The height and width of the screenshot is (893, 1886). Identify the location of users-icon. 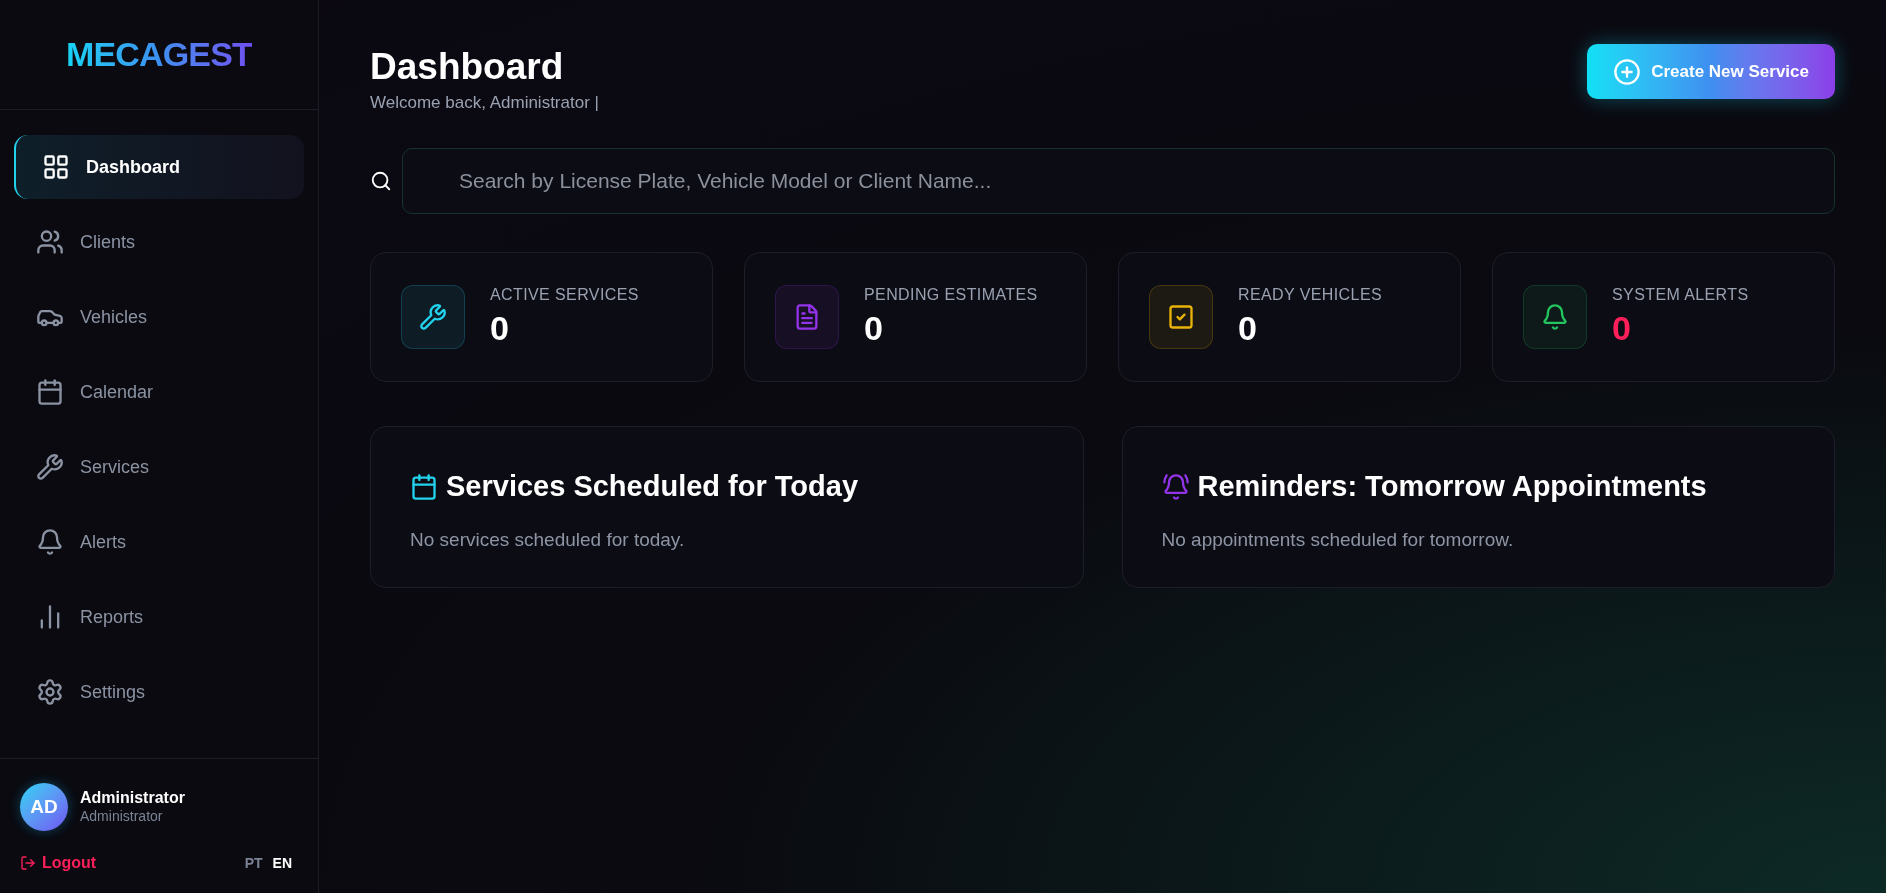
(50, 242).